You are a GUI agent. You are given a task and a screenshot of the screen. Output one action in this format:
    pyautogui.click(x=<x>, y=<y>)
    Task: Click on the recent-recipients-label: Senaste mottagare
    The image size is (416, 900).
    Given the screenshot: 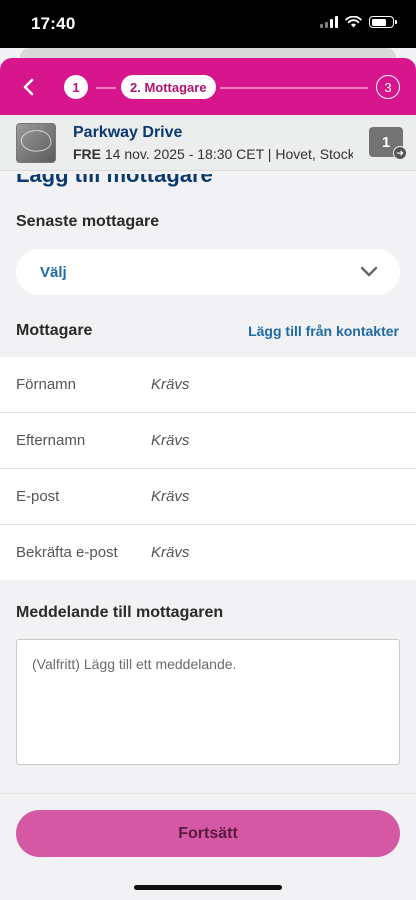 What is the action you would take?
    pyautogui.click(x=88, y=221)
    